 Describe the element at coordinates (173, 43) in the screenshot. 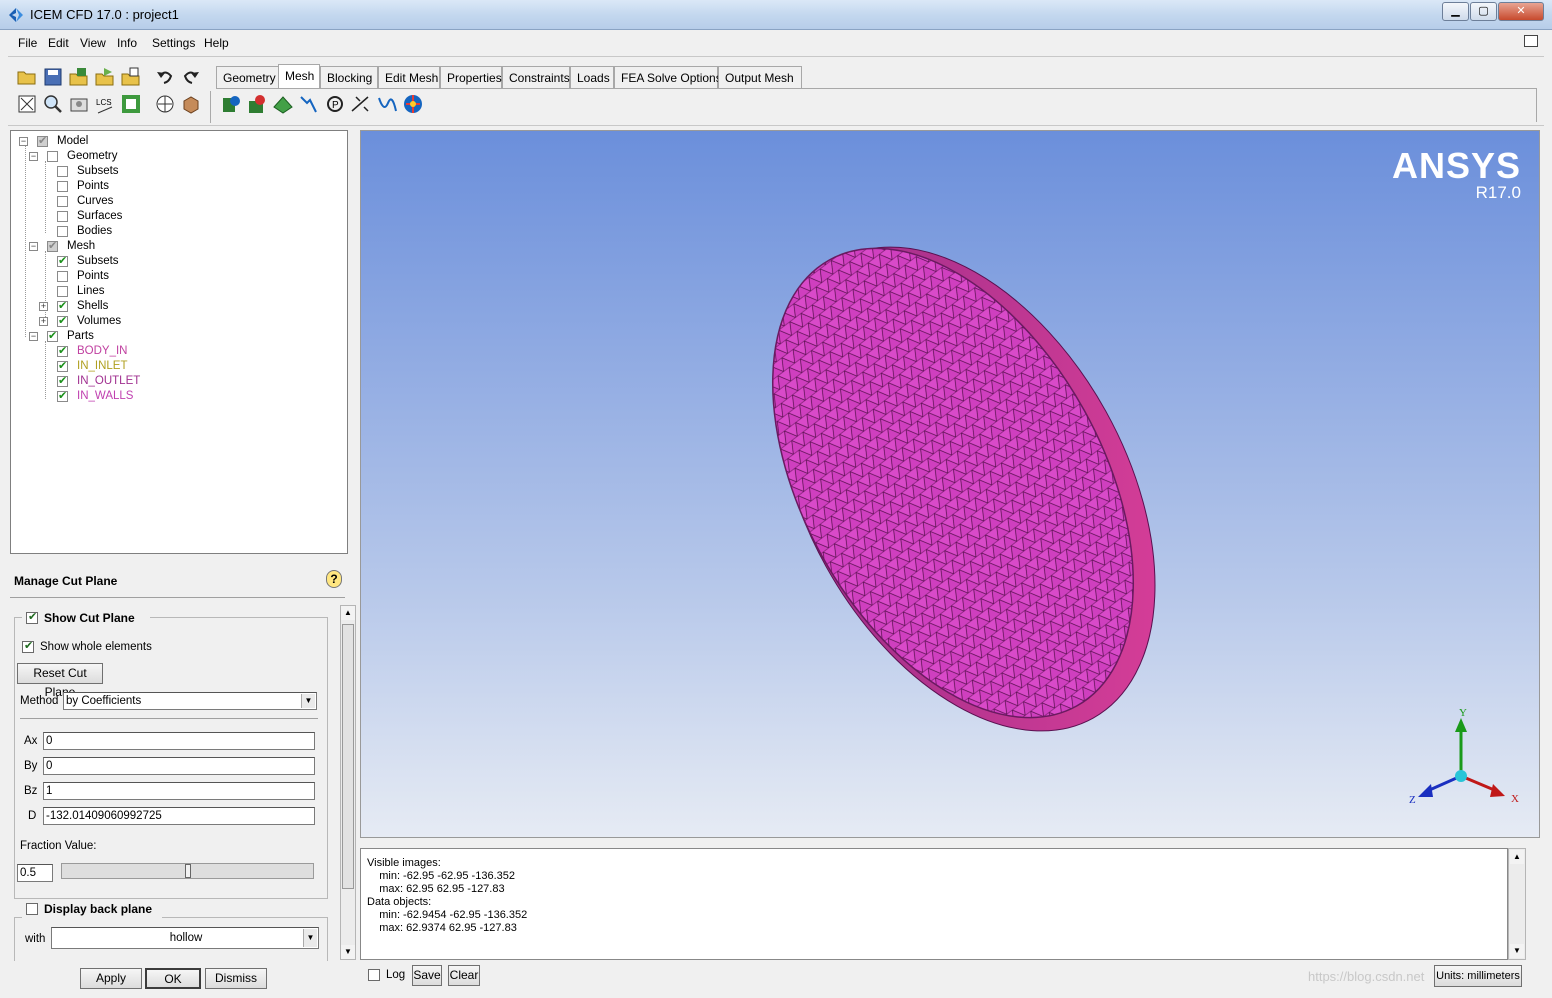

I see `menu-settings: Settings` at that location.